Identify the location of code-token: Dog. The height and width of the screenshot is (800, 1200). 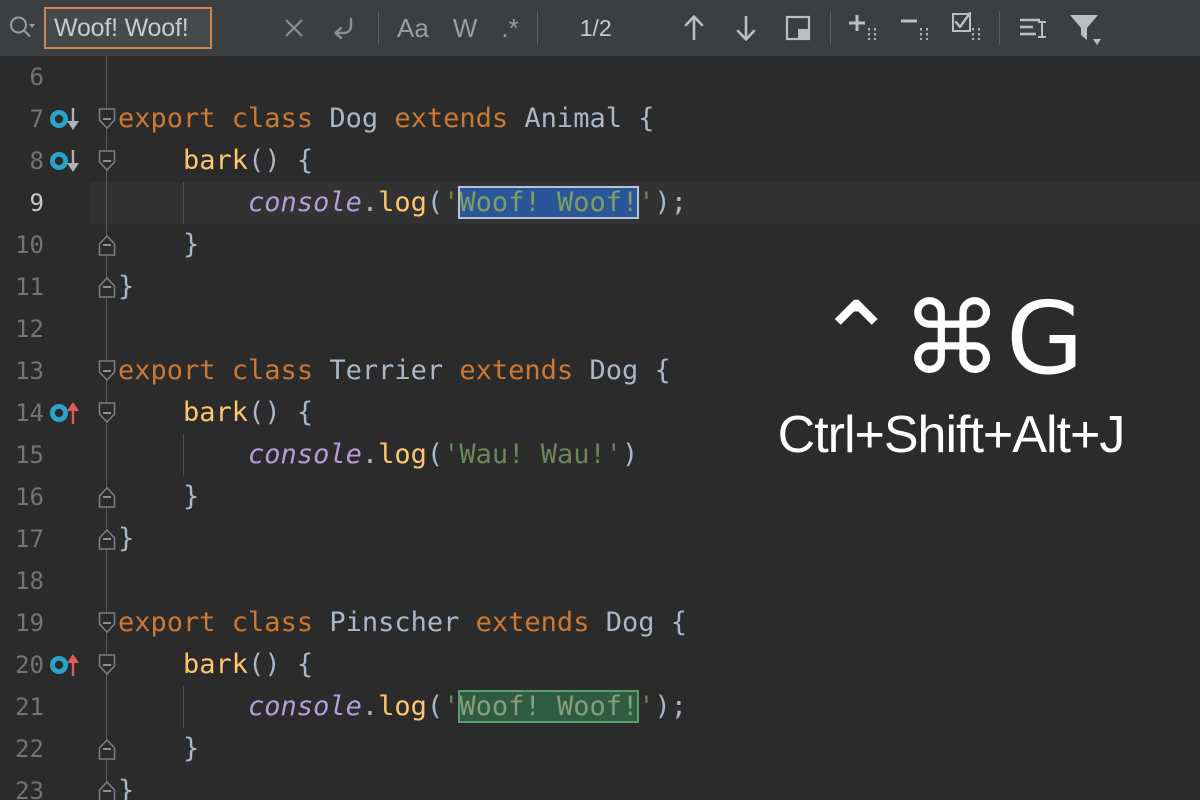
(638, 622).